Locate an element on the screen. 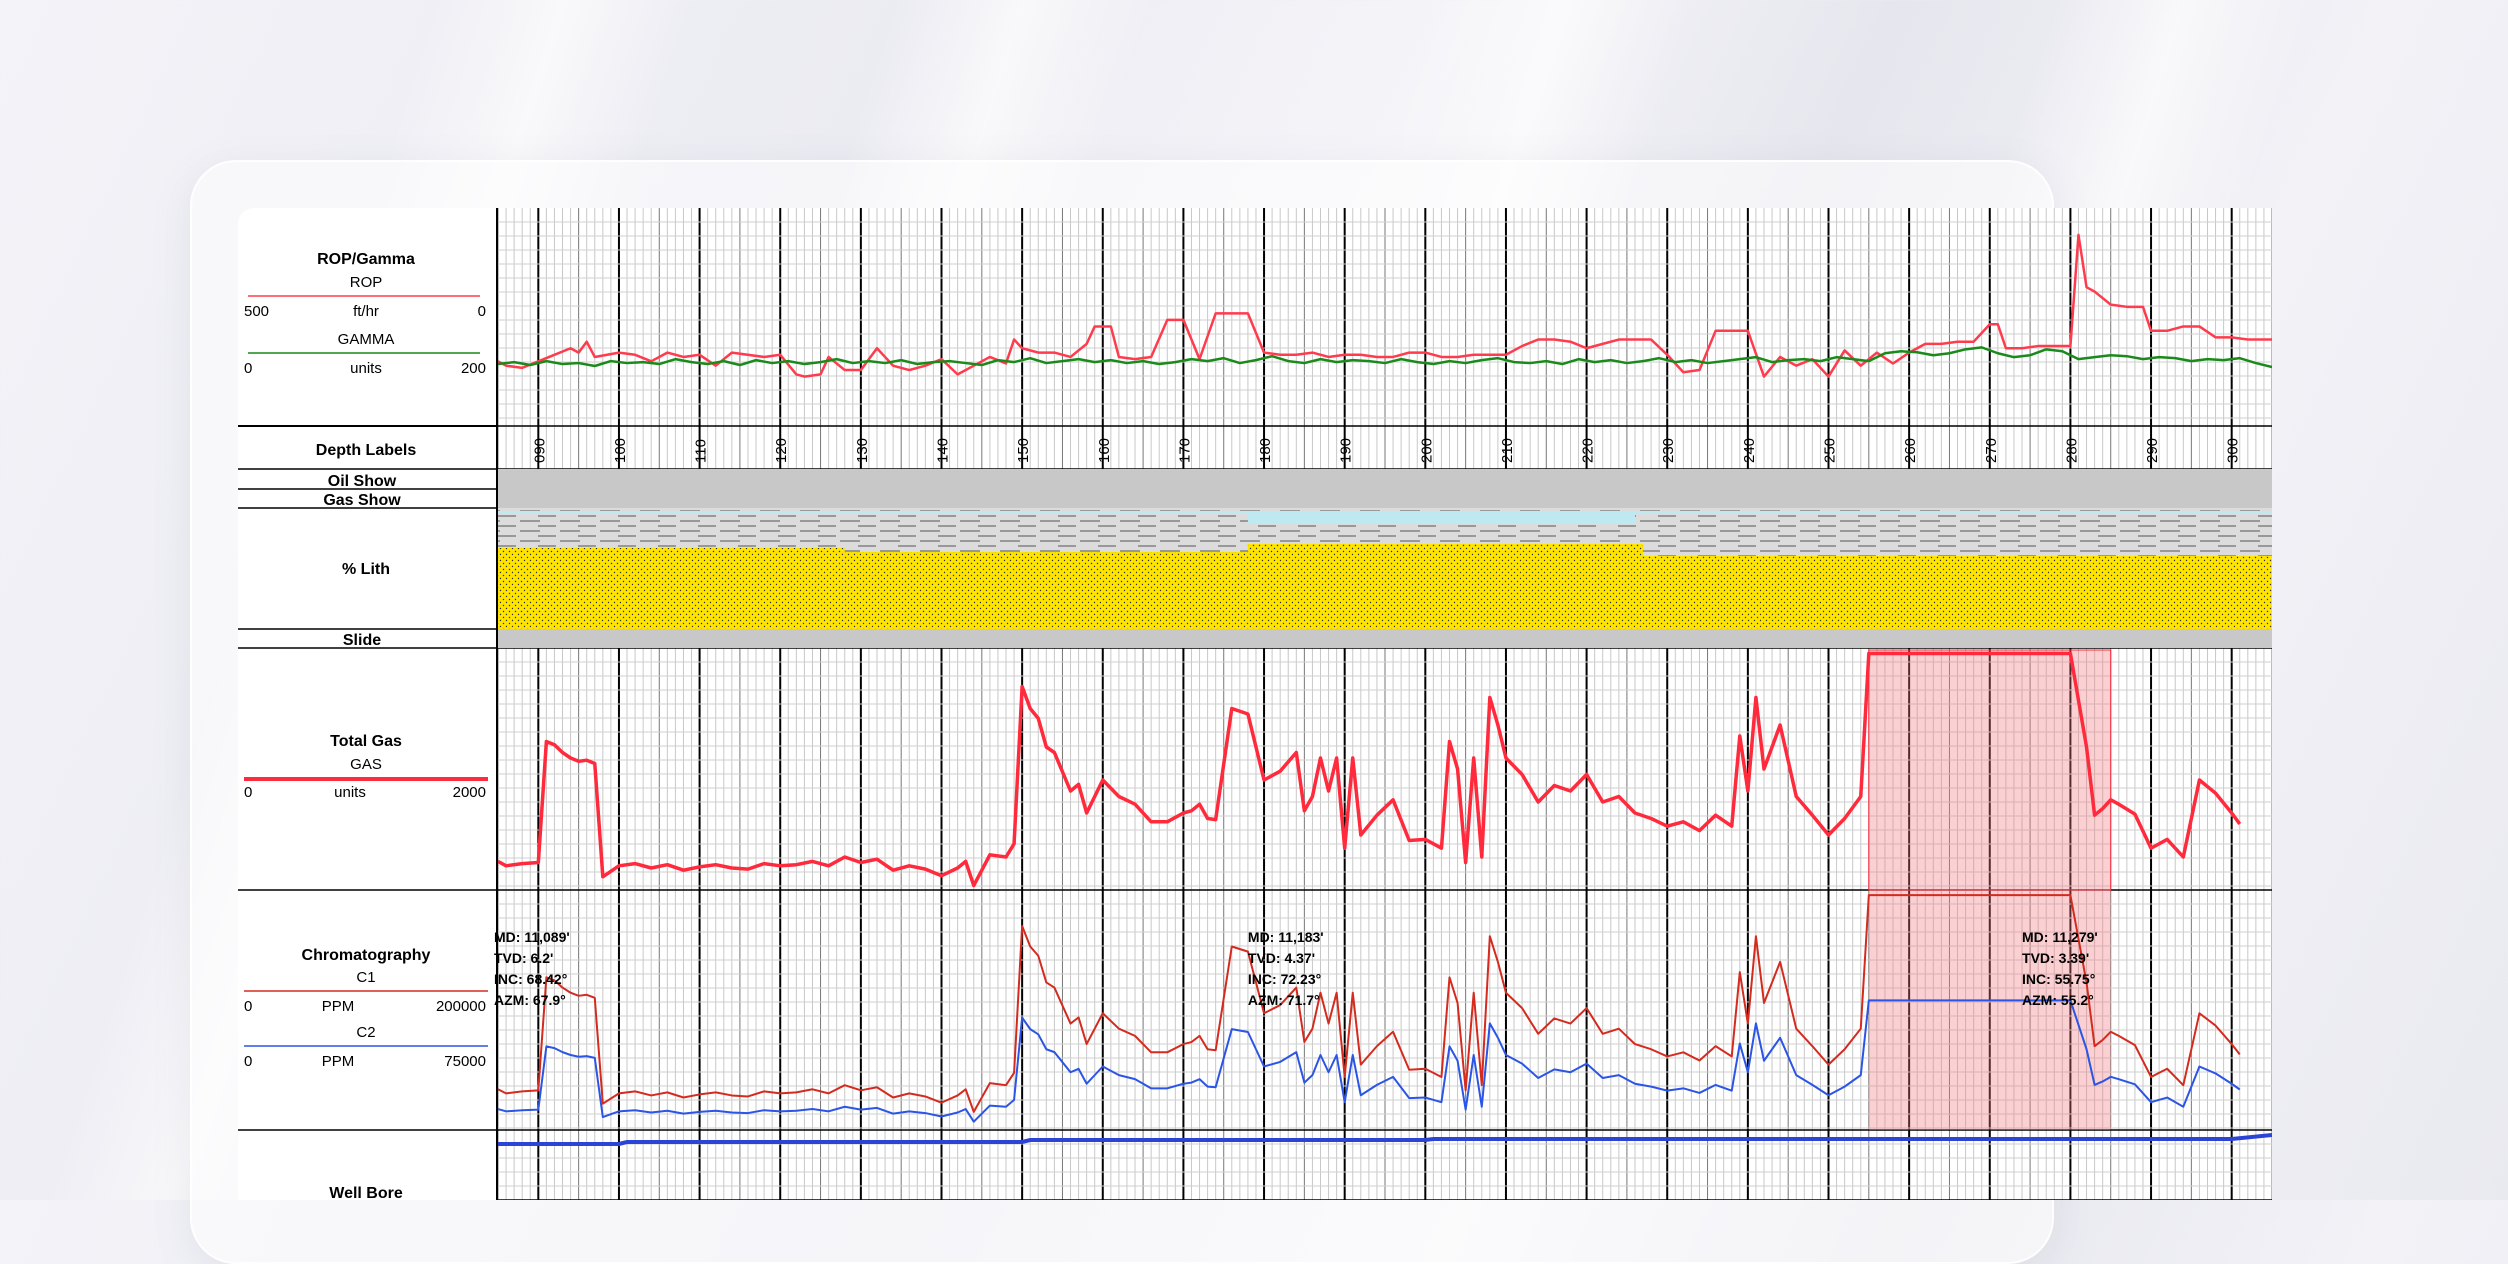 The width and height of the screenshot is (2508, 1264). survey-label-tvd: TVD: 6.2' is located at coordinates (523, 958).